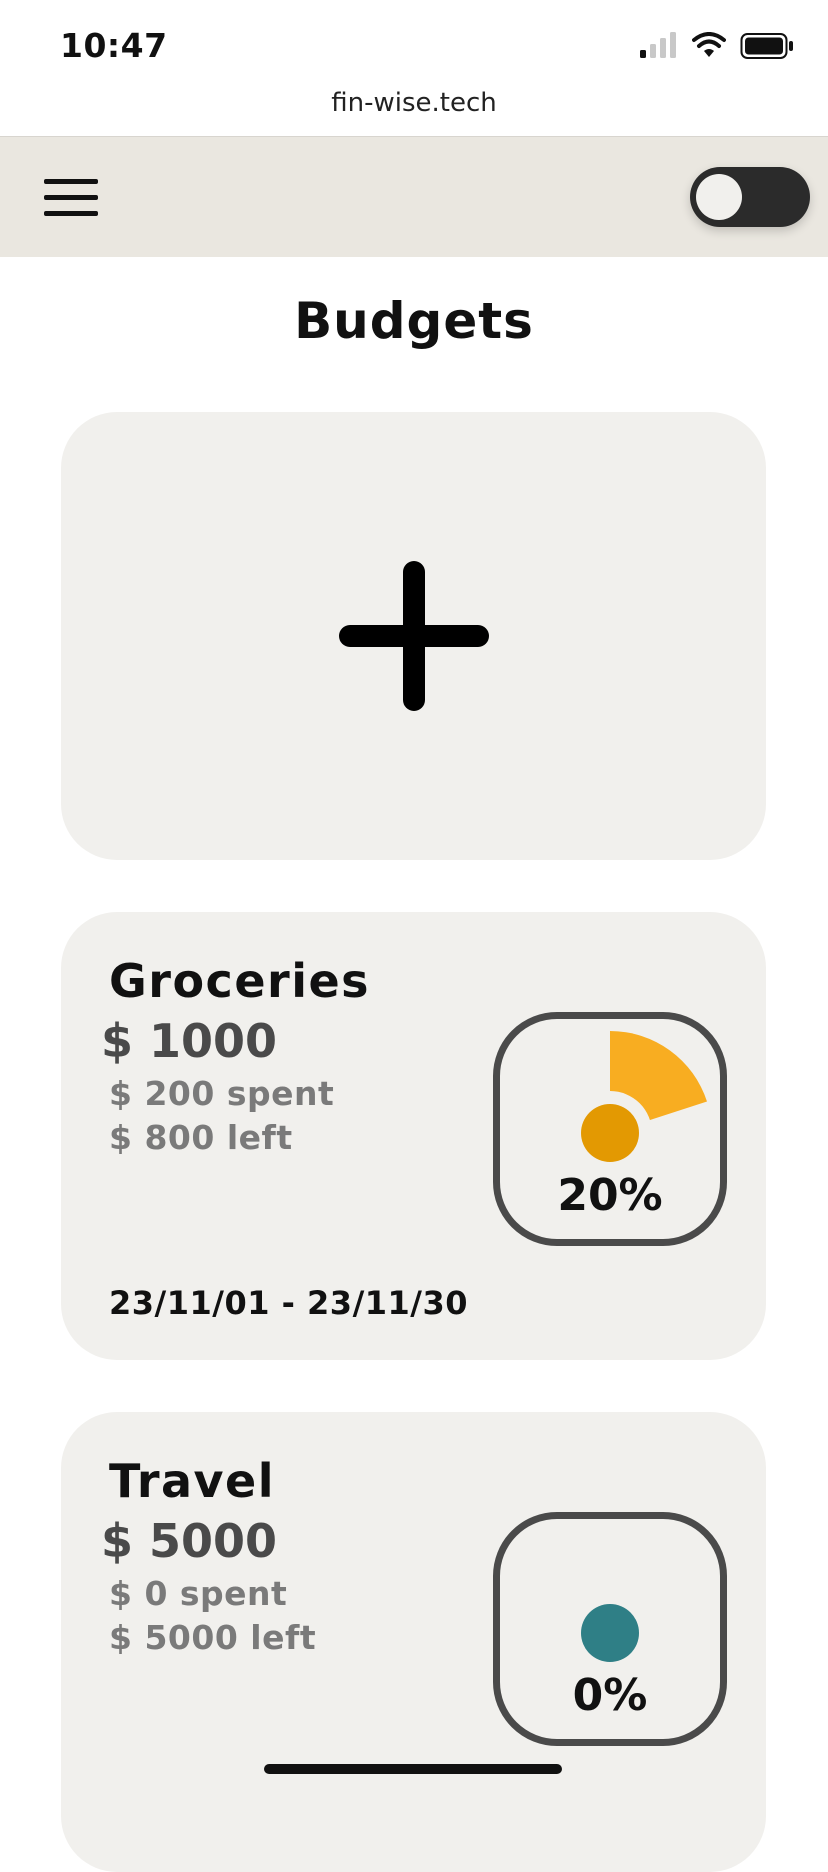 This screenshot has height=1872, width=828. Describe the element at coordinates (192, 1481) in the screenshot. I see `budget-name: Travel` at that location.